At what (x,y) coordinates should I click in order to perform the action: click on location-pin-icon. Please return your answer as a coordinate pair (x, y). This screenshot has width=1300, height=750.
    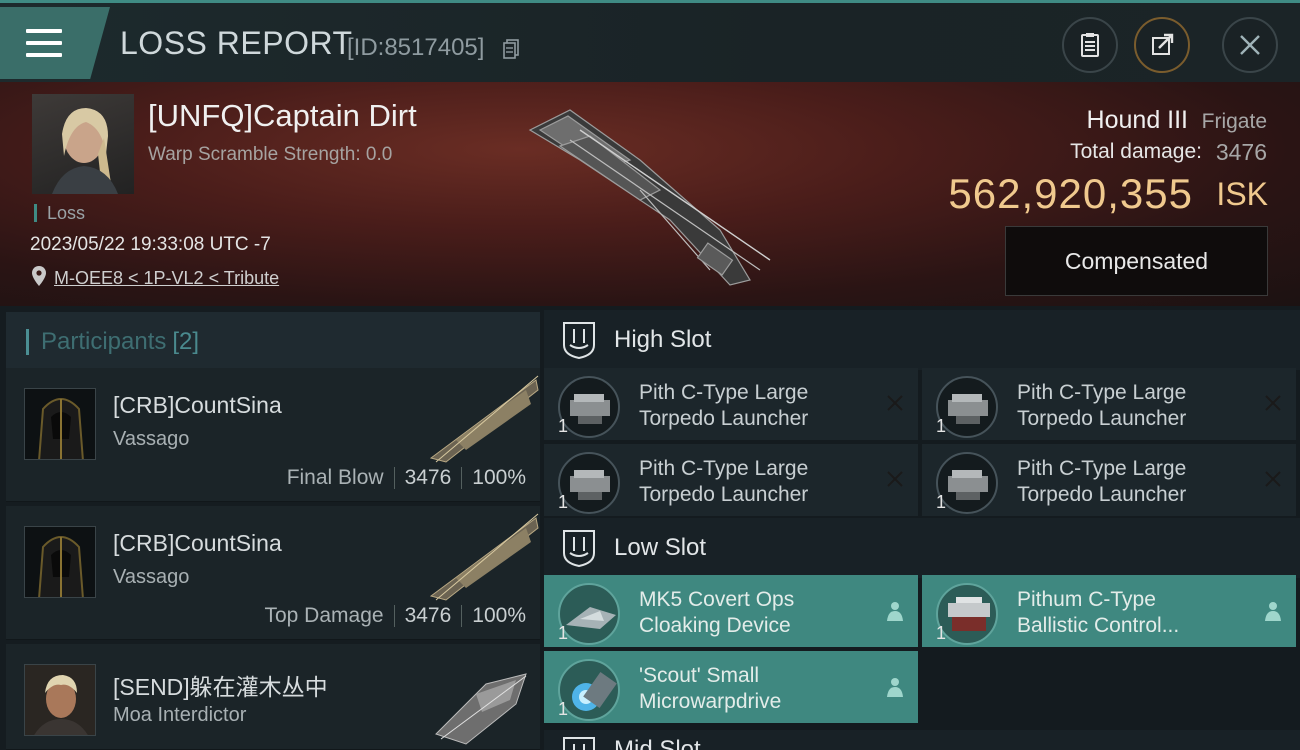
    Looking at the image, I should click on (39, 276).